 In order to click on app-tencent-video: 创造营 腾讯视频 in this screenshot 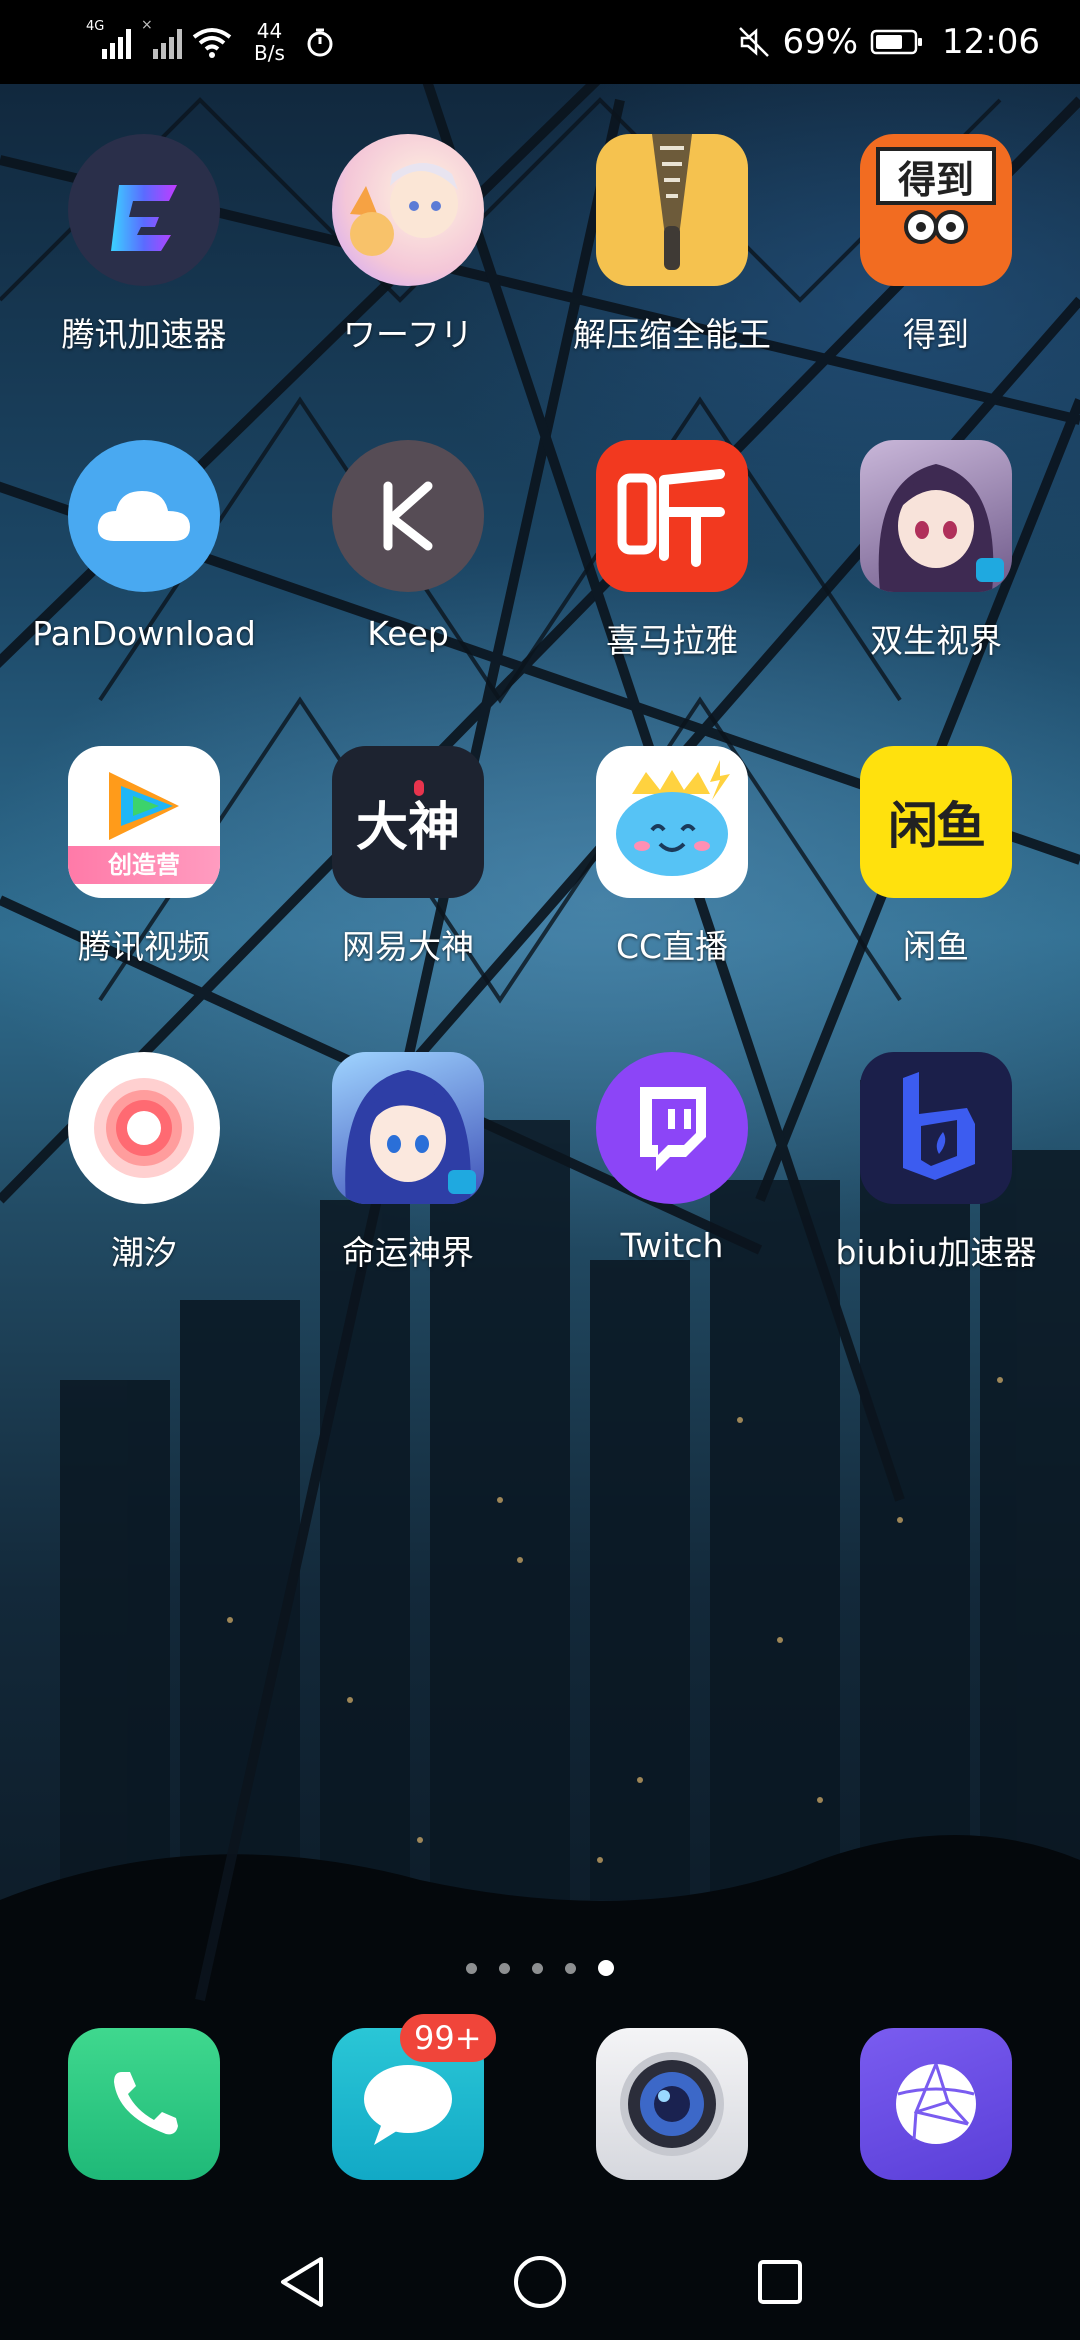, I will do `click(144, 857)`.